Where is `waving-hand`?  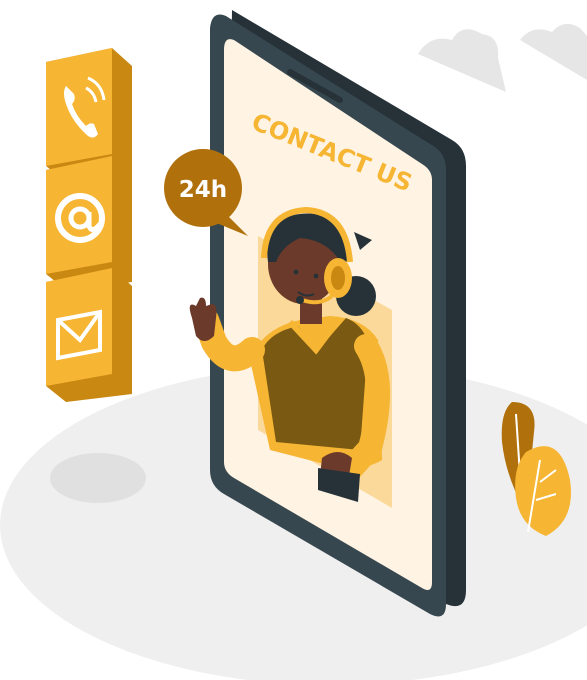
waving-hand is located at coordinates (203, 319).